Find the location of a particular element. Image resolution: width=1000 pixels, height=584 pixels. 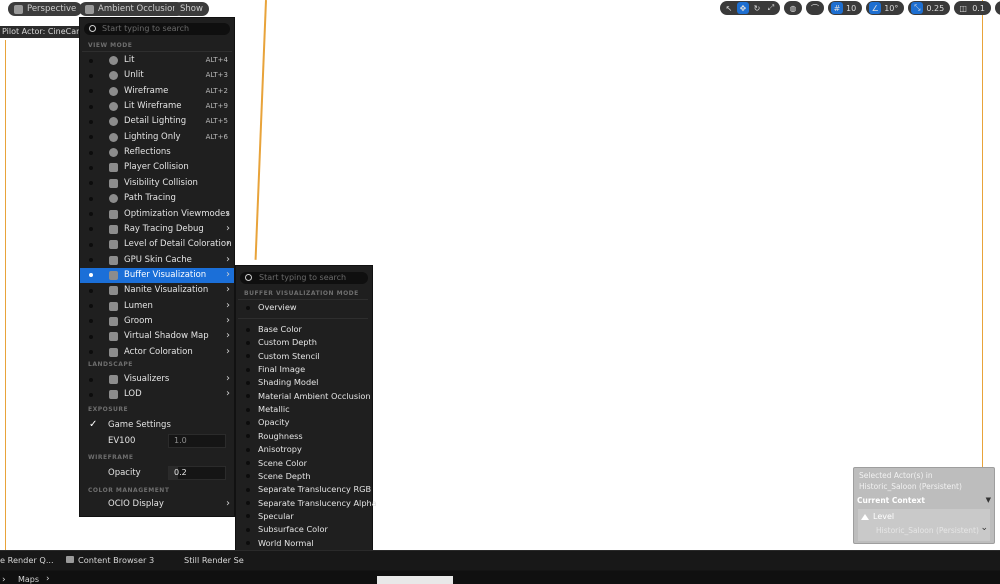

tab-content-browser: Content Browser 3 is located at coordinates (110, 560).